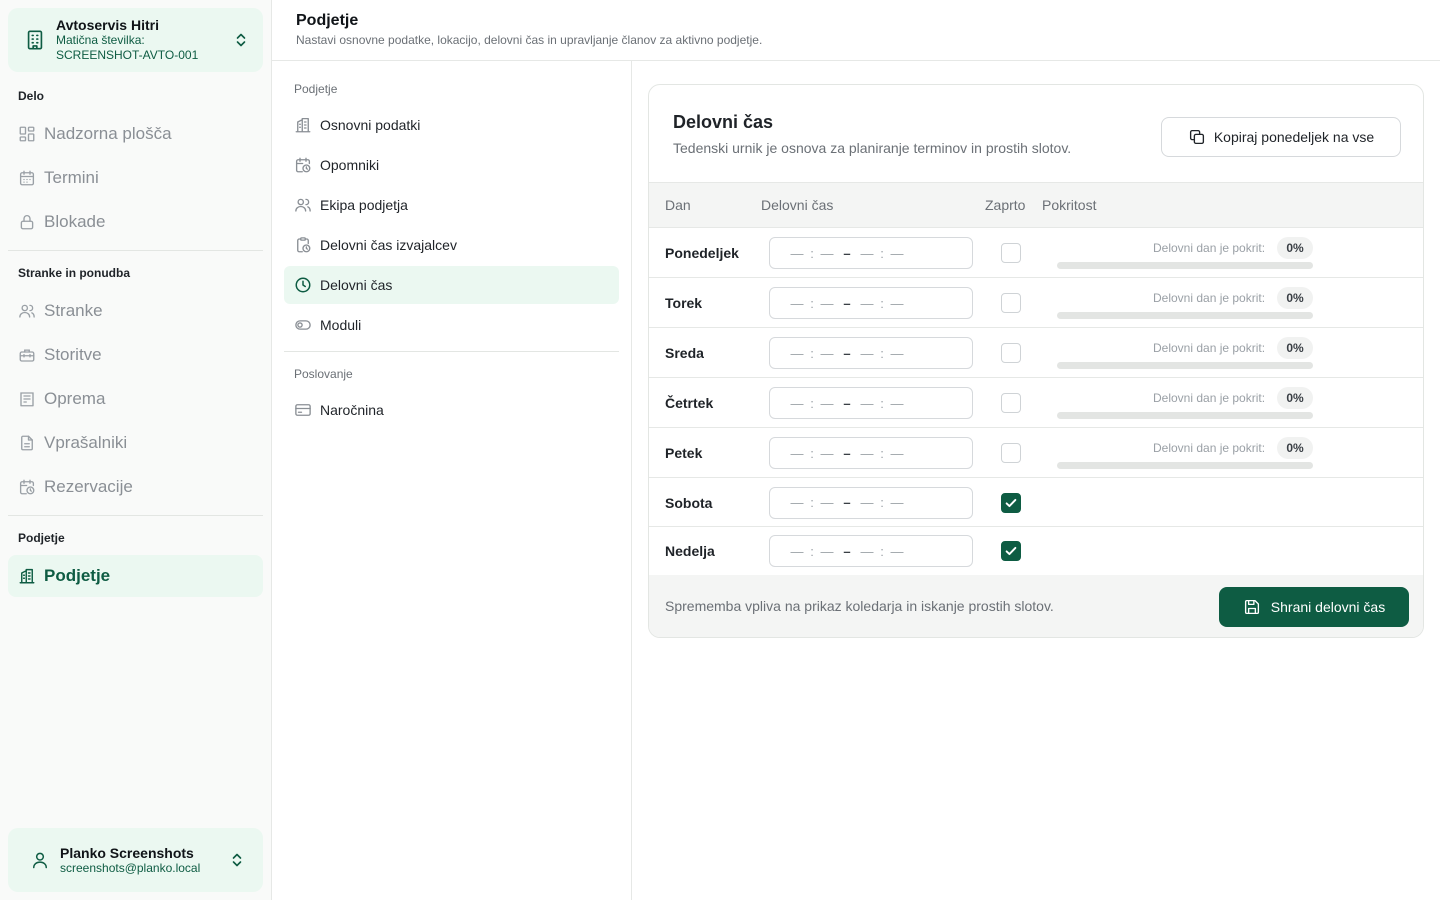 The image size is (1440, 900). What do you see at coordinates (451, 245) in the screenshot?
I see `settings-item-delovni-cas-izvajalcev: Delovni čas izvajalcev` at bounding box center [451, 245].